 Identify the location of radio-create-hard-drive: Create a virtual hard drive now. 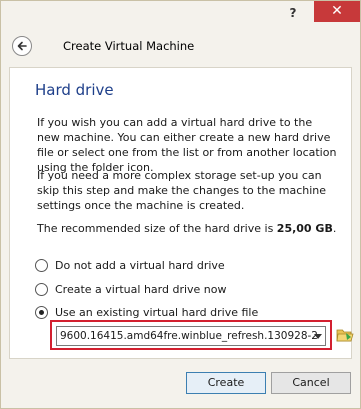
(131, 289).